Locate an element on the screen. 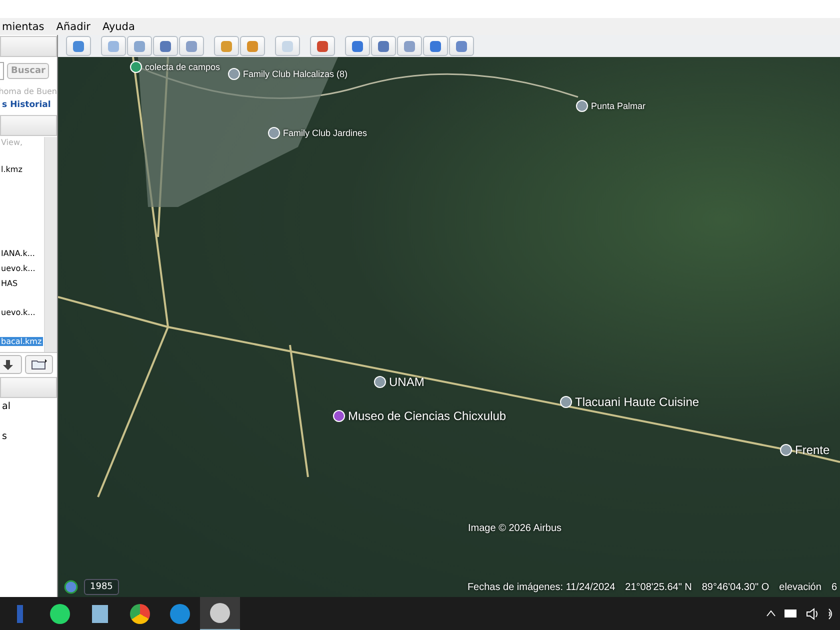  place-label: colecta de campos is located at coordinates (183, 67).